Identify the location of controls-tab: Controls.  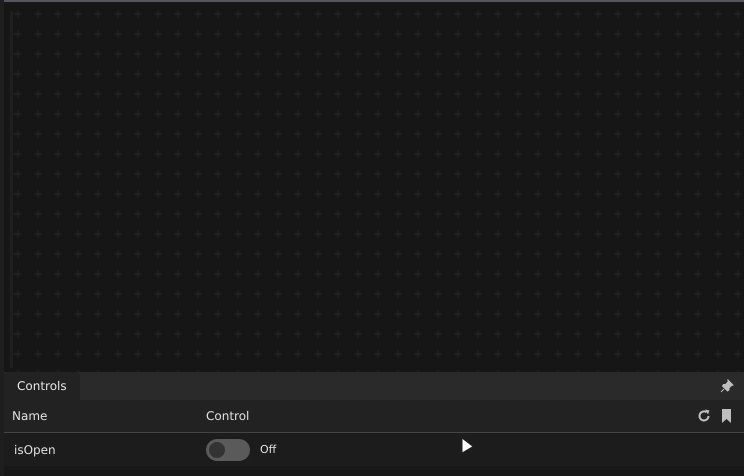
(42, 386).